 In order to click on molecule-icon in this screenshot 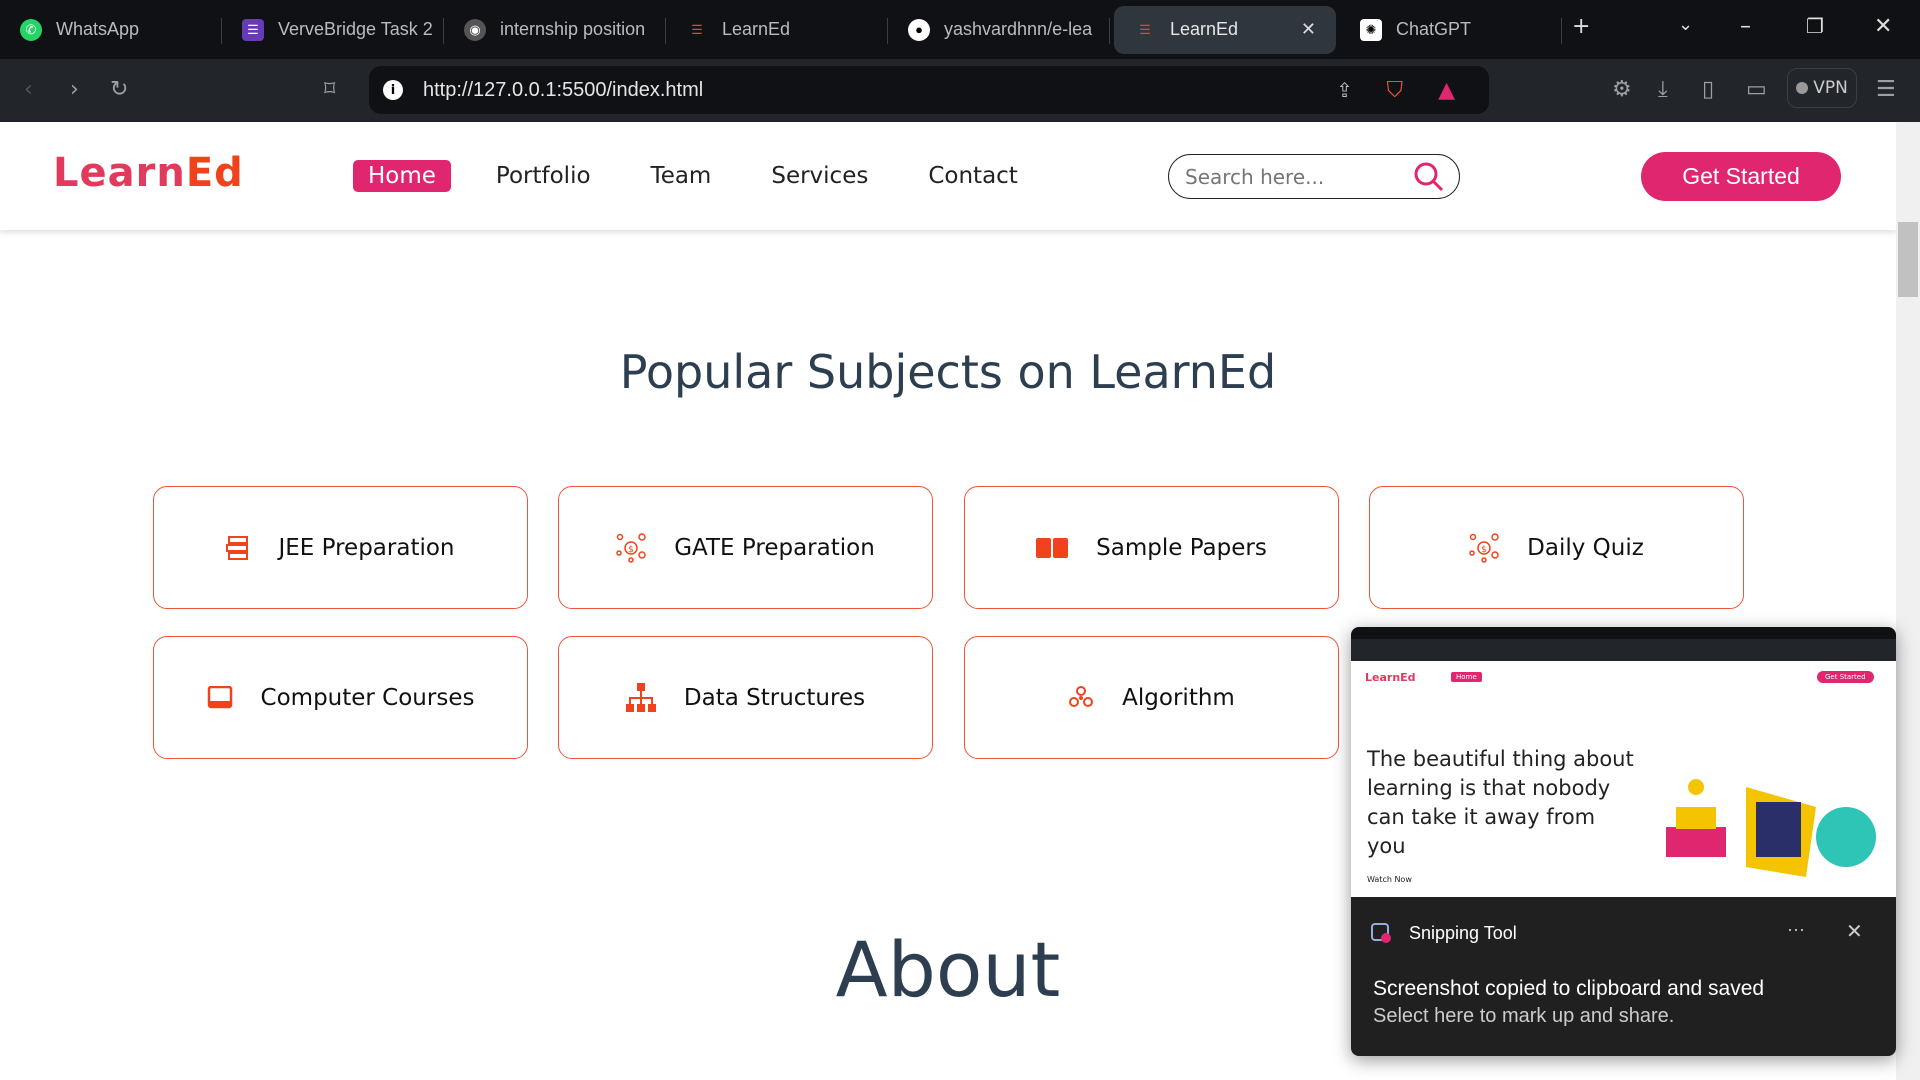, I will do `click(1081, 696)`.